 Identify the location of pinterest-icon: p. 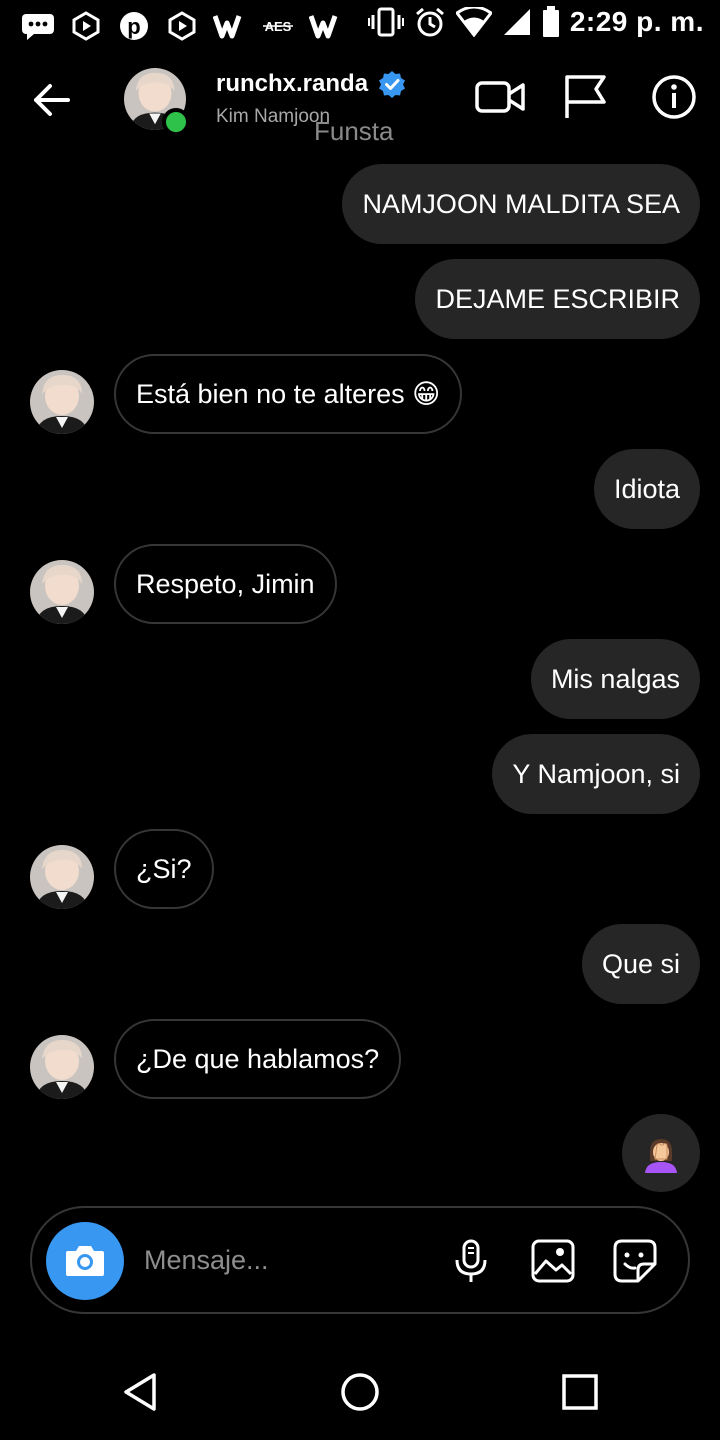
(134, 26).